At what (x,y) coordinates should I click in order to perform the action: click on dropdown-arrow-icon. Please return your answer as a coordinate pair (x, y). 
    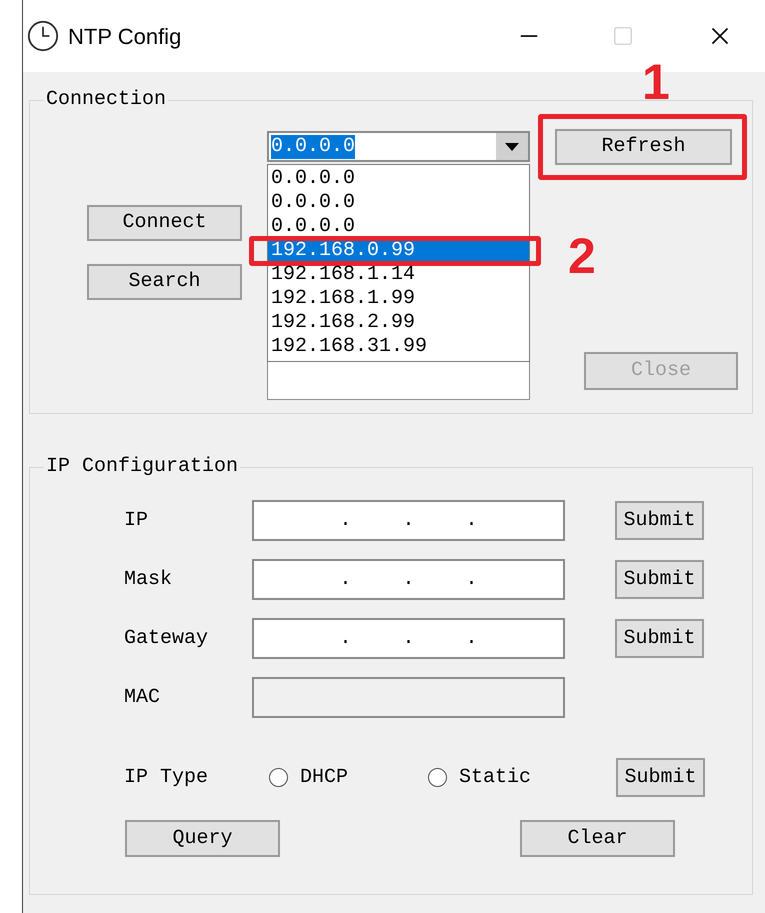
    Looking at the image, I should click on (512, 146).